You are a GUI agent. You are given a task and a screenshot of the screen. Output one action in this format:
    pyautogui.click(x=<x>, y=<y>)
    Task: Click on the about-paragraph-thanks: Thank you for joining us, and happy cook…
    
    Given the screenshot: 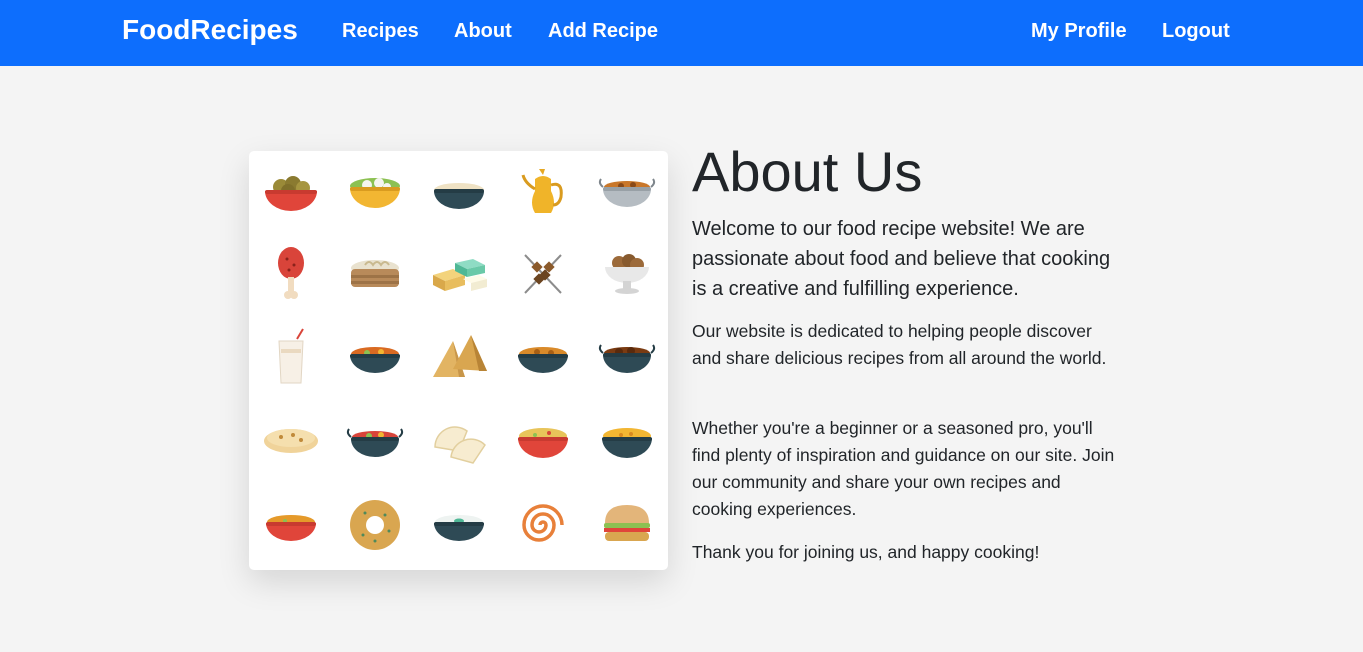 What is the action you would take?
    pyautogui.click(x=866, y=552)
    